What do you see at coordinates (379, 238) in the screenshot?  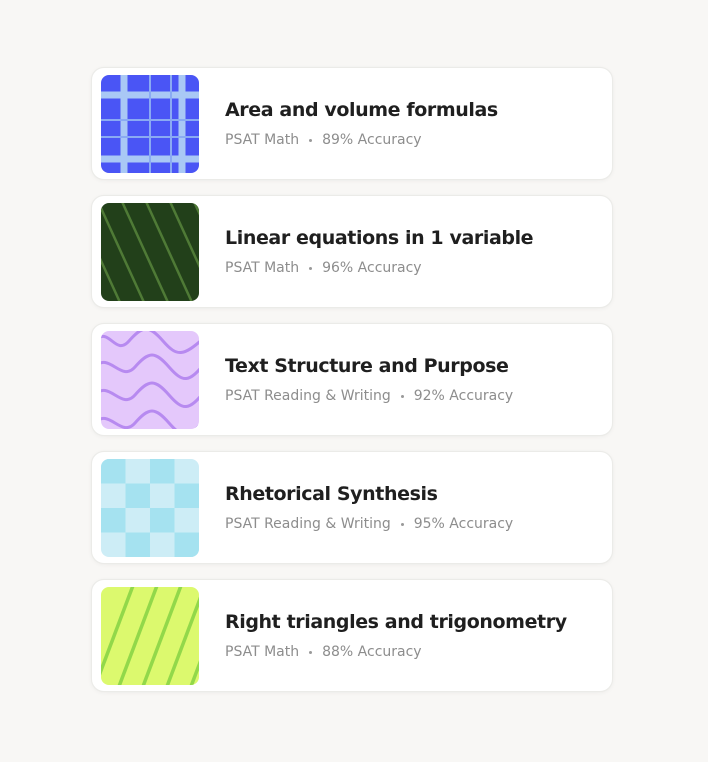 I see `skill-title: Linear equations in 1 variable` at bounding box center [379, 238].